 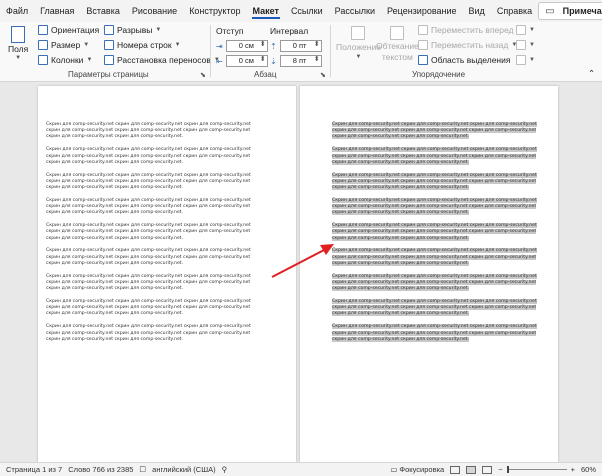 I want to click on orientation-button: Ориентация ▼, so click(x=73, y=30).